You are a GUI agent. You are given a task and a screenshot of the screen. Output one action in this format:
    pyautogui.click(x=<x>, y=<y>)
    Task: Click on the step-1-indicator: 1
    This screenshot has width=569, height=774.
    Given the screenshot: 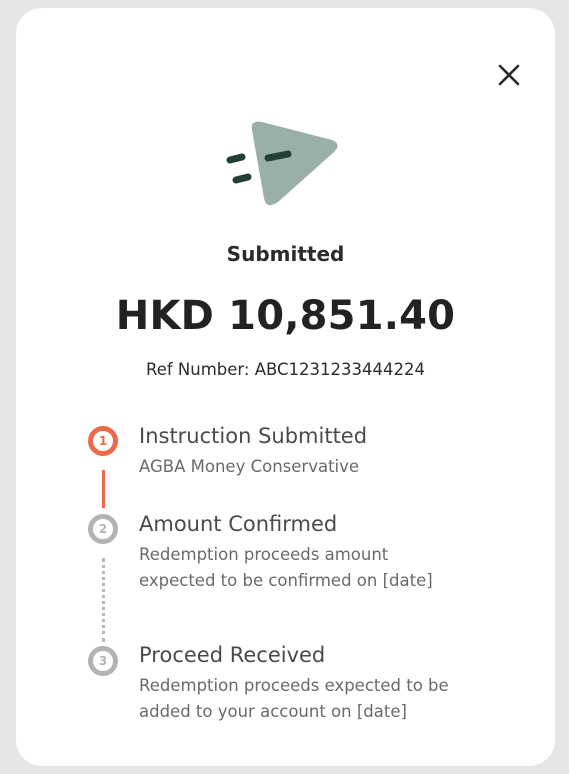 What is the action you would take?
    pyautogui.click(x=103, y=441)
    